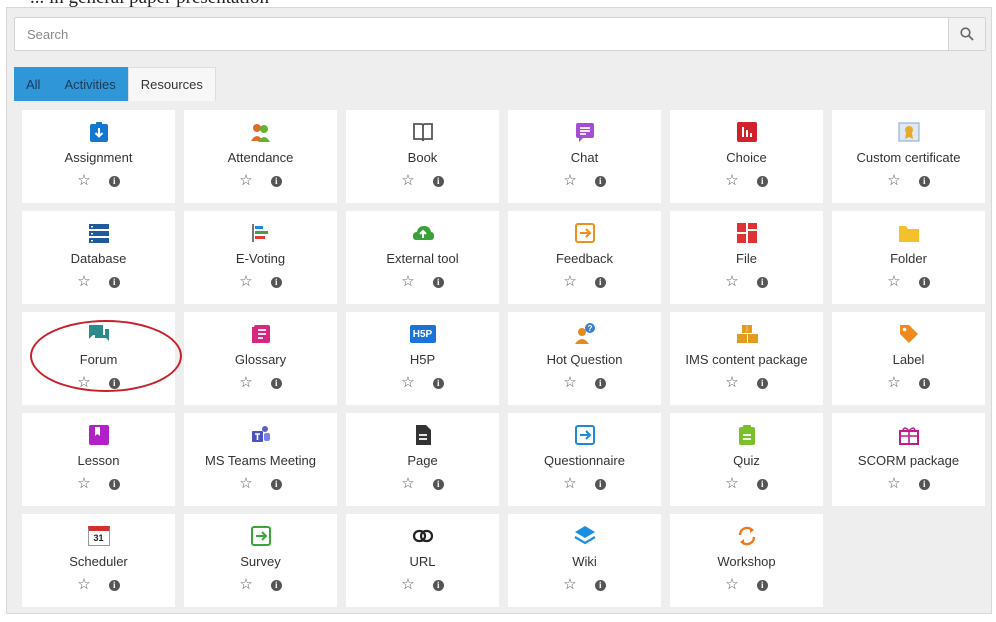 The width and height of the screenshot is (996, 622). Describe the element at coordinates (746, 560) in the screenshot. I see `module-tile: Workshop ☆ i` at that location.